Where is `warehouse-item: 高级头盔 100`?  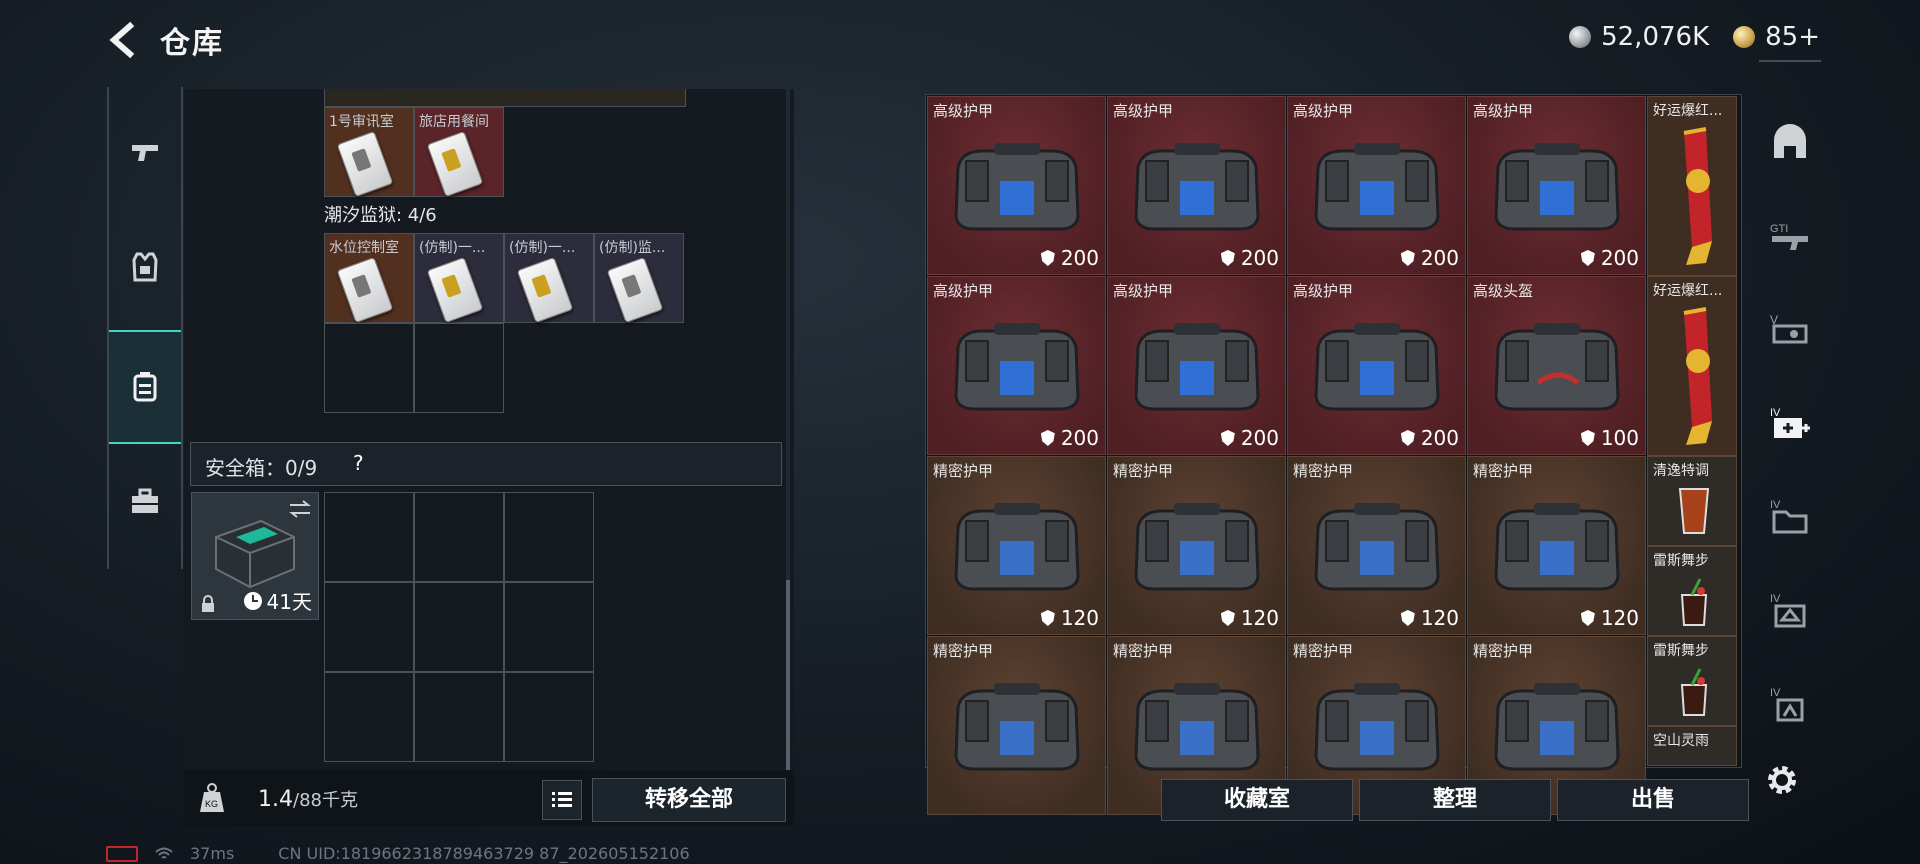 warehouse-item: 高级头盔 100 is located at coordinates (1556, 365).